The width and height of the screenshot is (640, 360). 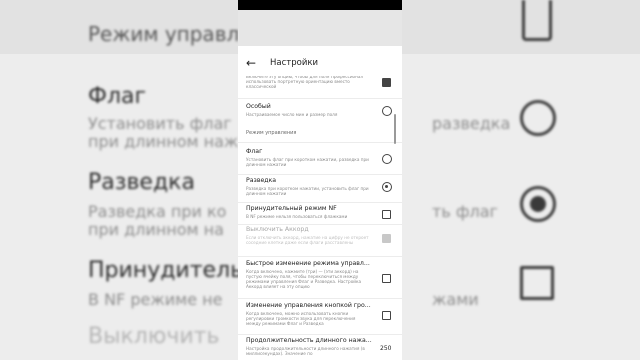 What do you see at coordinates (538, 204) in the screenshot?
I see `bg-radio-recon` at bounding box center [538, 204].